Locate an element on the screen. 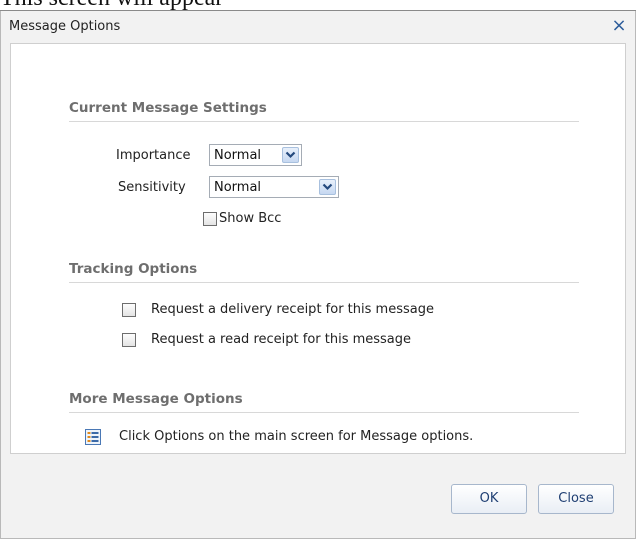 The image size is (636, 539). ok-button: OK is located at coordinates (489, 499).